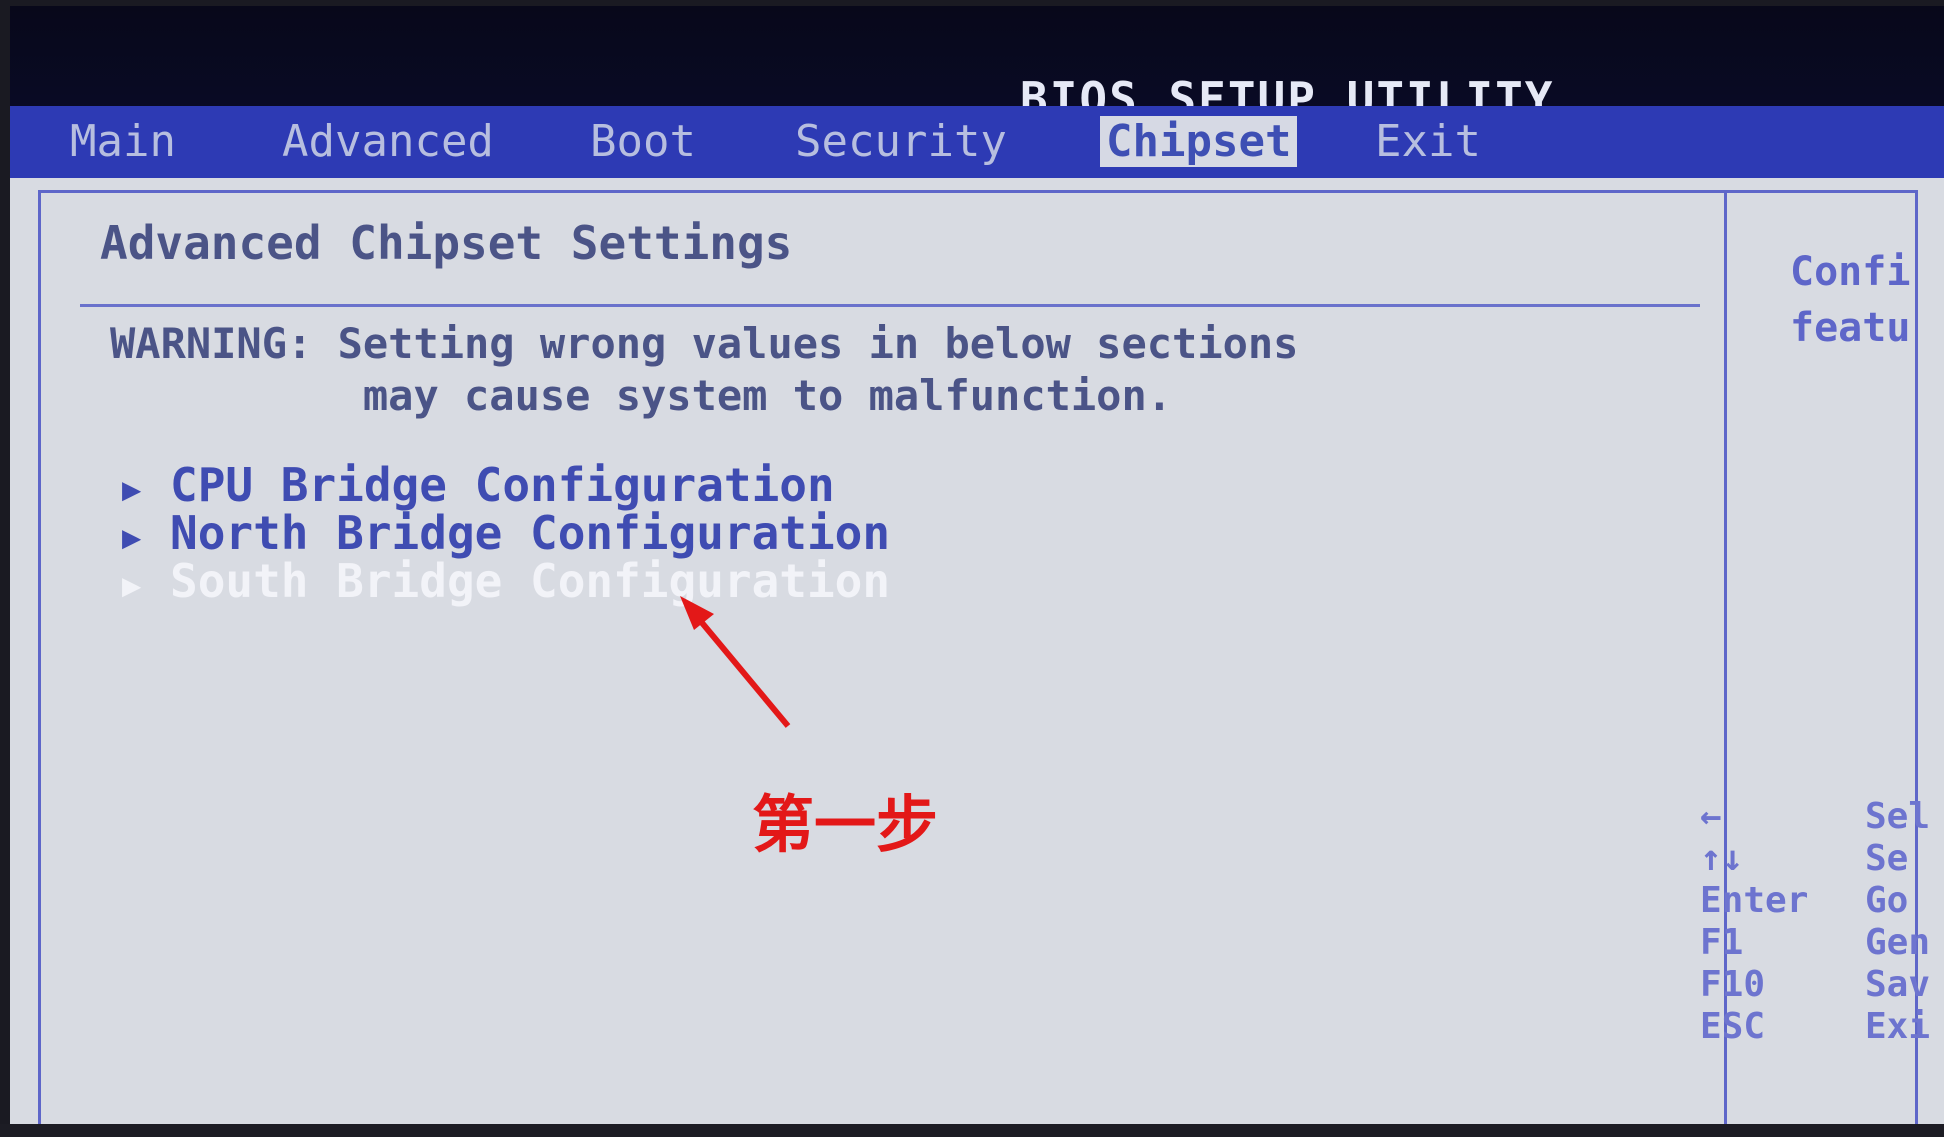 The width and height of the screenshot is (1944, 1137). What do you see at coordinates (845, 824) in the screenshot?
I see `annotation-label: 第一步` at bounding box center [845, 824].